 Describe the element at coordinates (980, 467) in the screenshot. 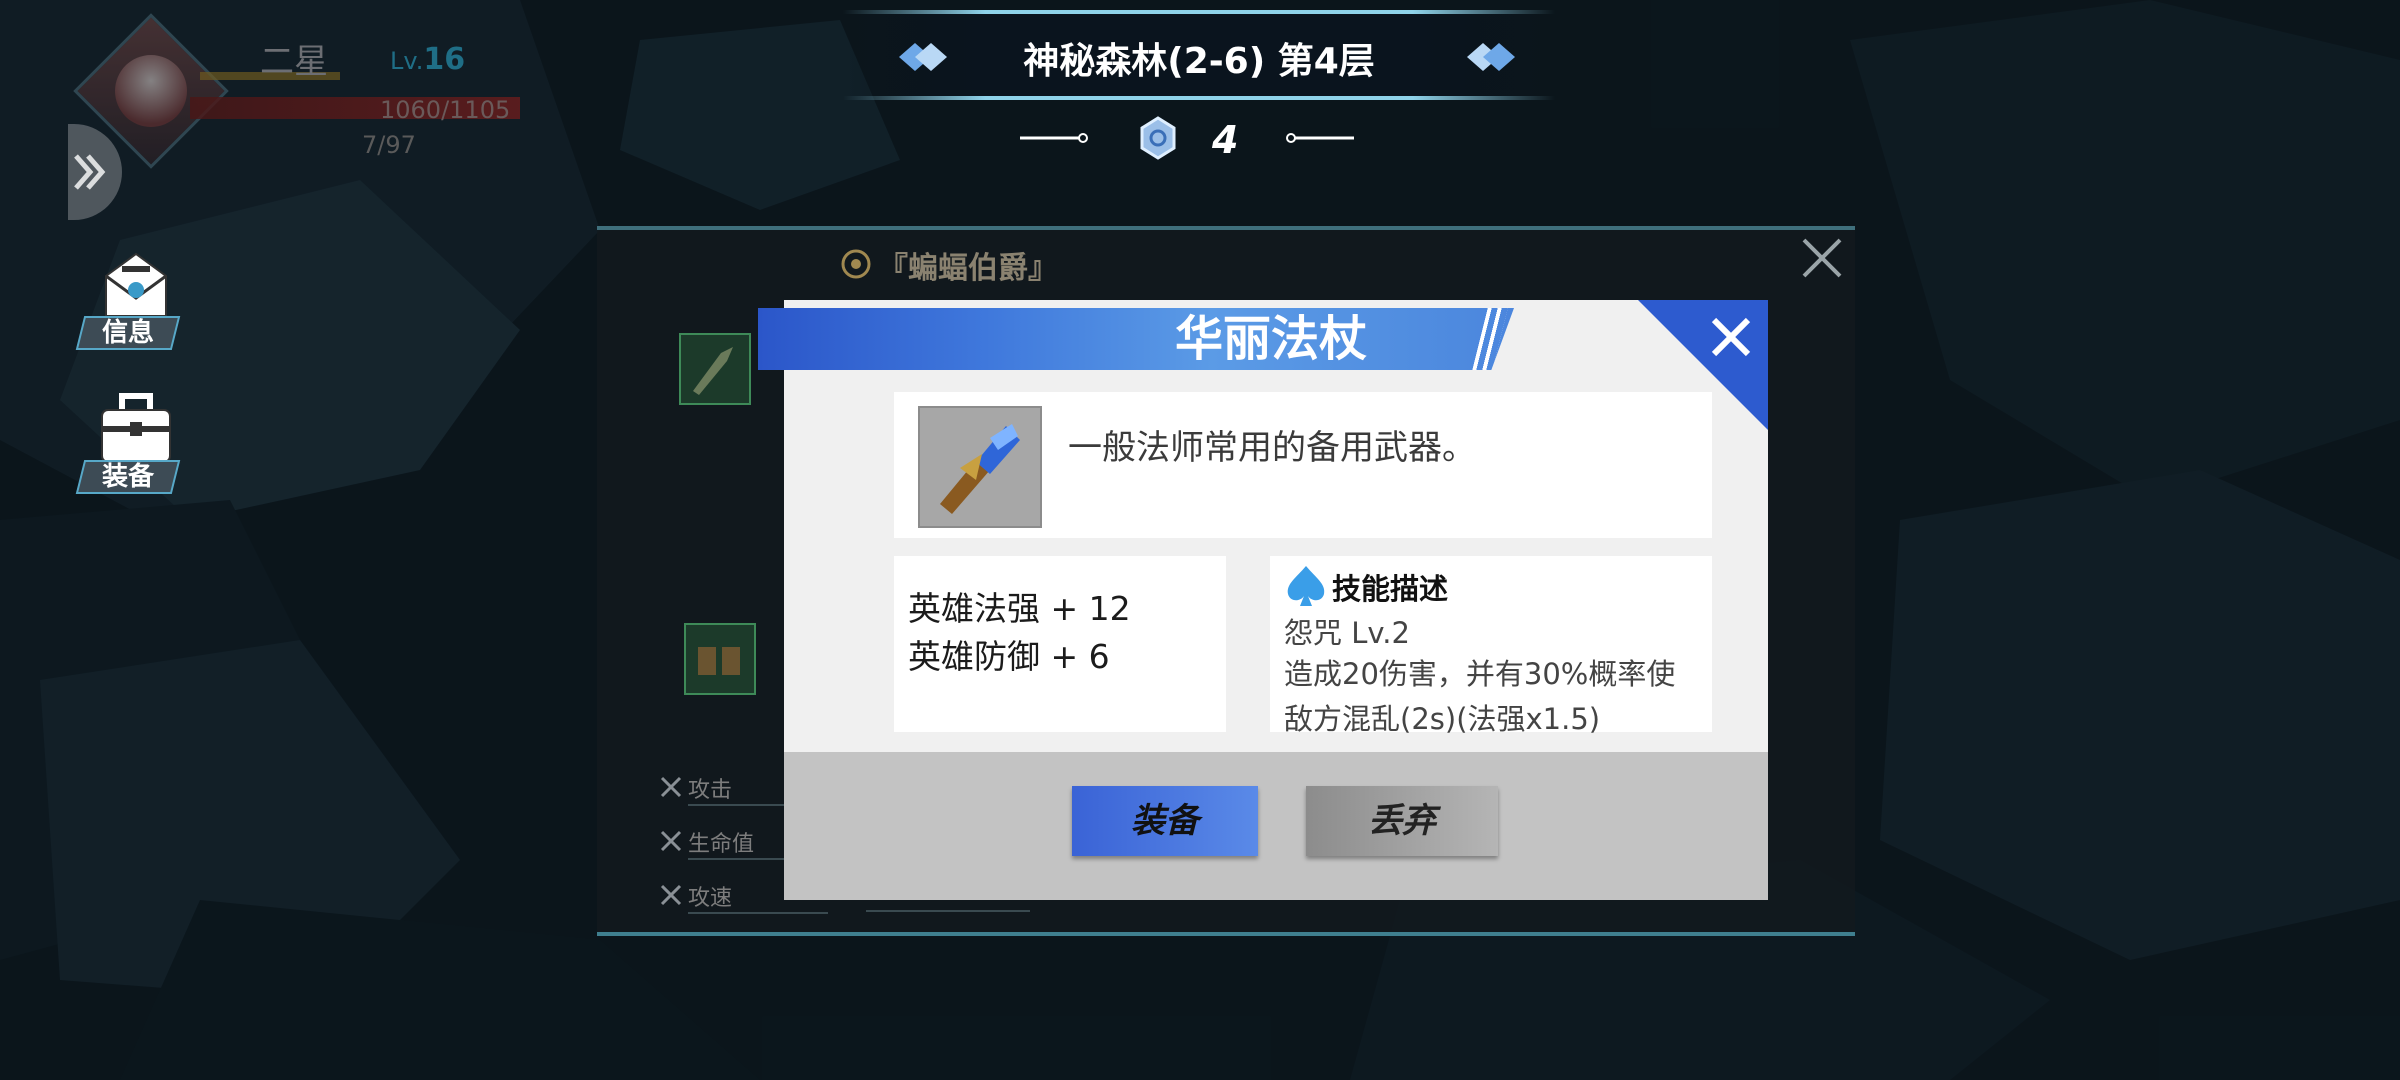

I see `staff-icon` at that location.